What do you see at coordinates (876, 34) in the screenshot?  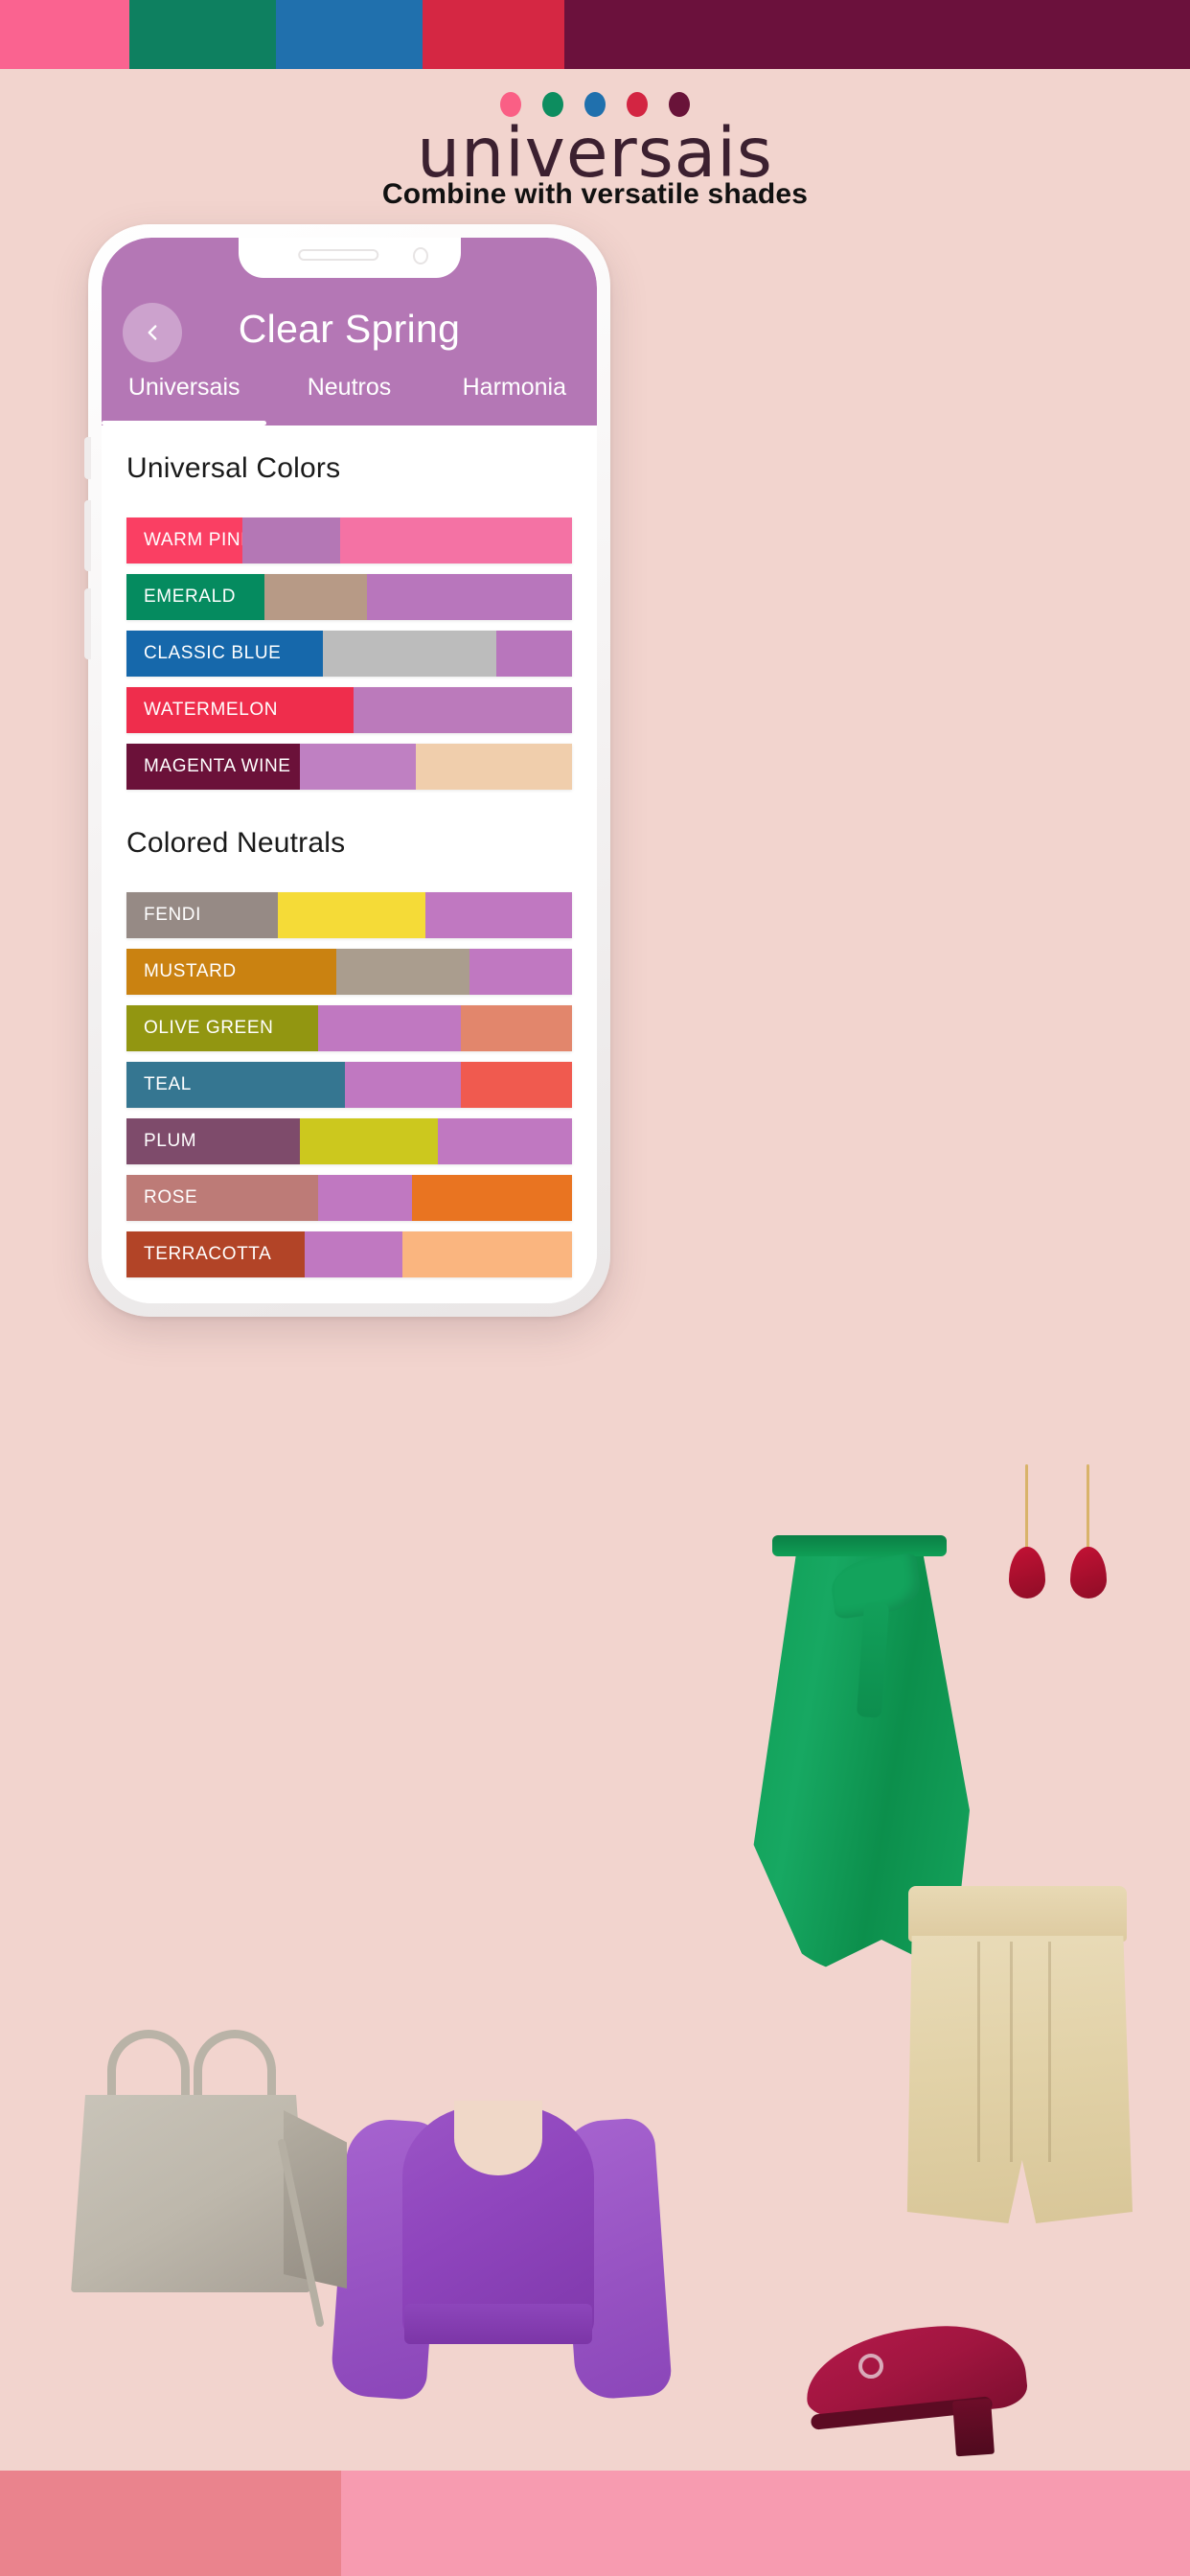 I see `top-strip-segment-magenta-wine` at bounding box center [876, 34].